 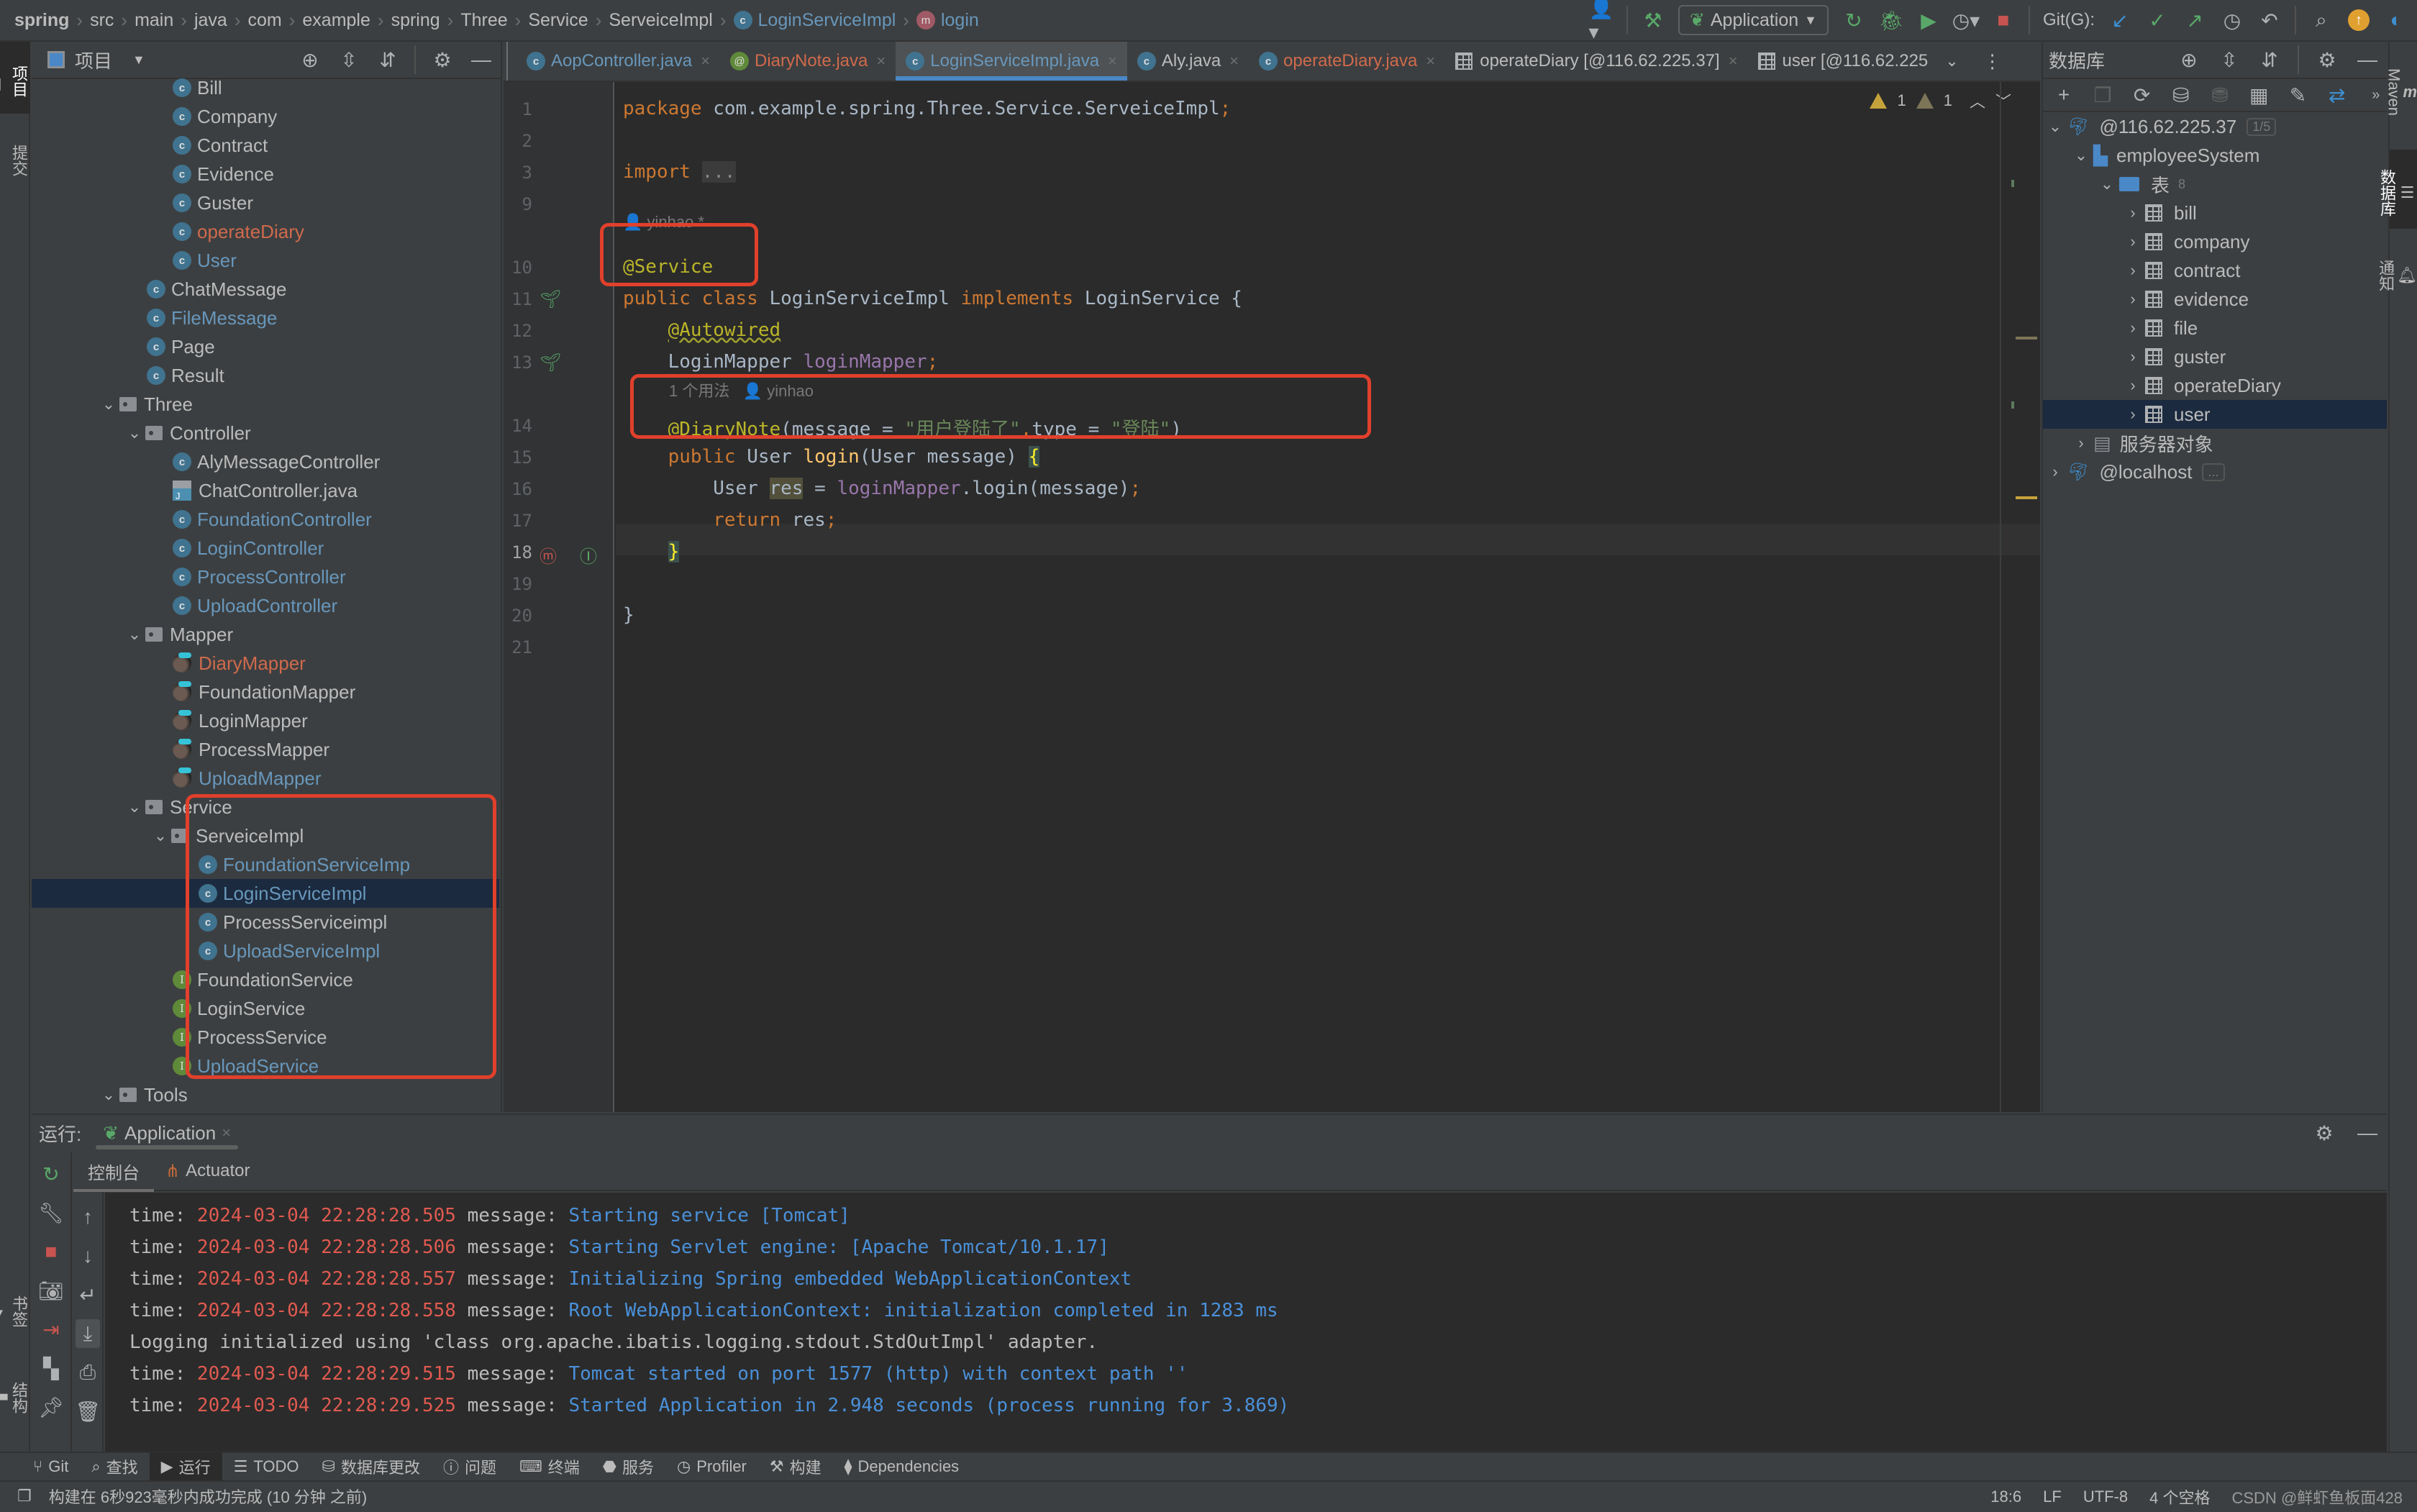 What do you see at coordinates (265, 980) in the screenshot?
I see `project-tree-item: I FoundationService` at bounding box center [265, 980].